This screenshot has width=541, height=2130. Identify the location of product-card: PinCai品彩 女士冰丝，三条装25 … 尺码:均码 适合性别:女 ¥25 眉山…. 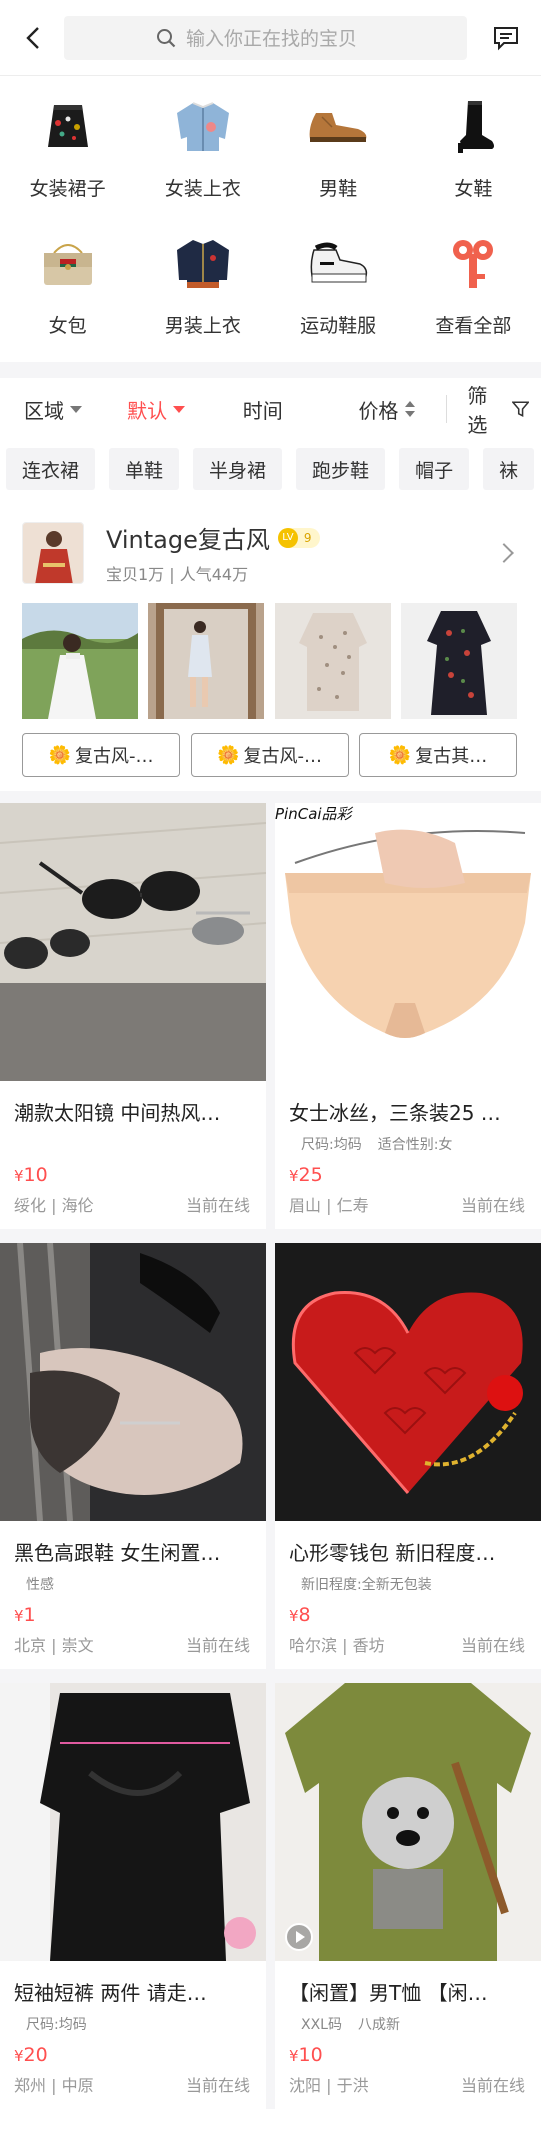
(408, 1016).